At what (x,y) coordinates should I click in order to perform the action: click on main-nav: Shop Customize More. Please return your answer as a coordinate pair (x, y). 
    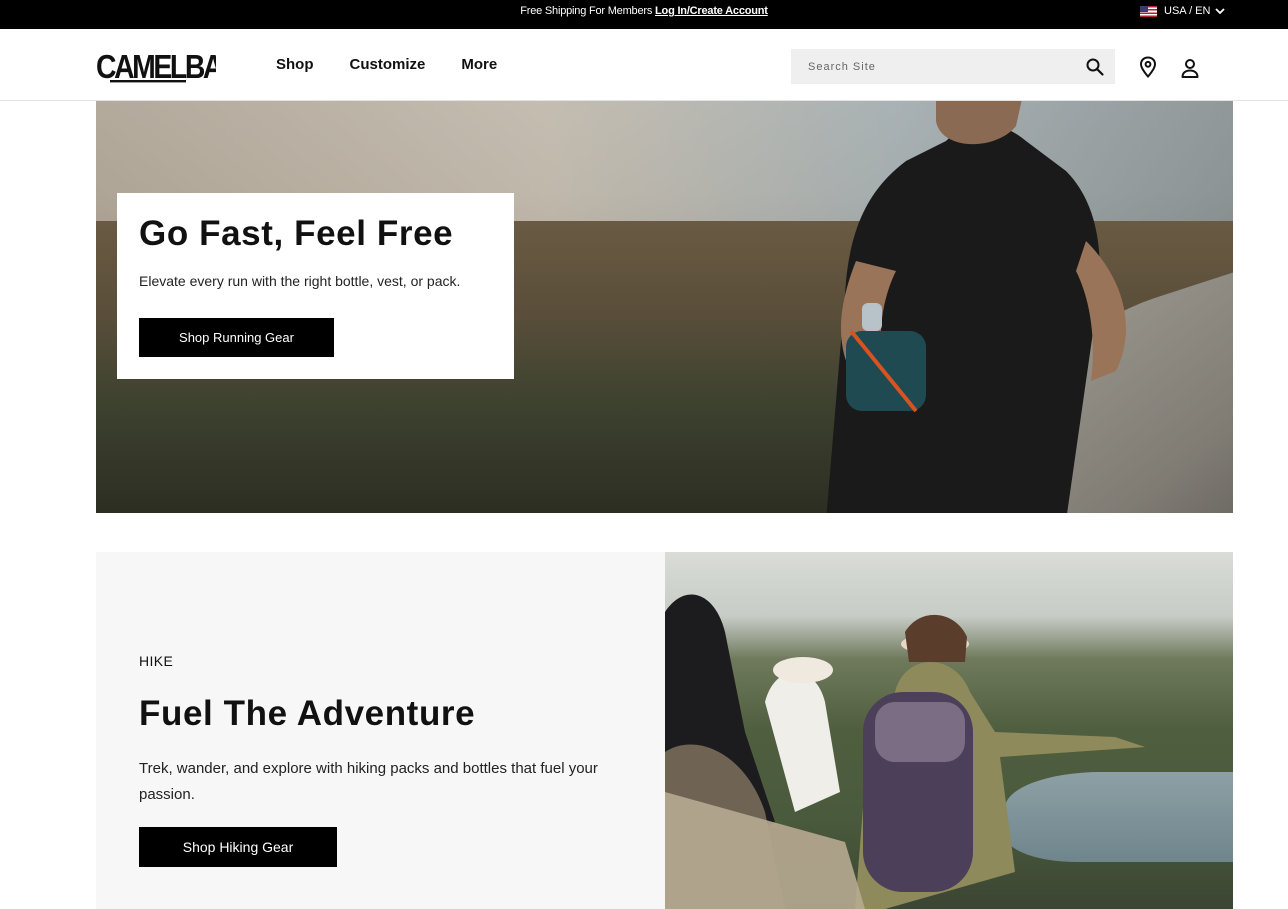
    Looking at the image, I should click on (386, 64).